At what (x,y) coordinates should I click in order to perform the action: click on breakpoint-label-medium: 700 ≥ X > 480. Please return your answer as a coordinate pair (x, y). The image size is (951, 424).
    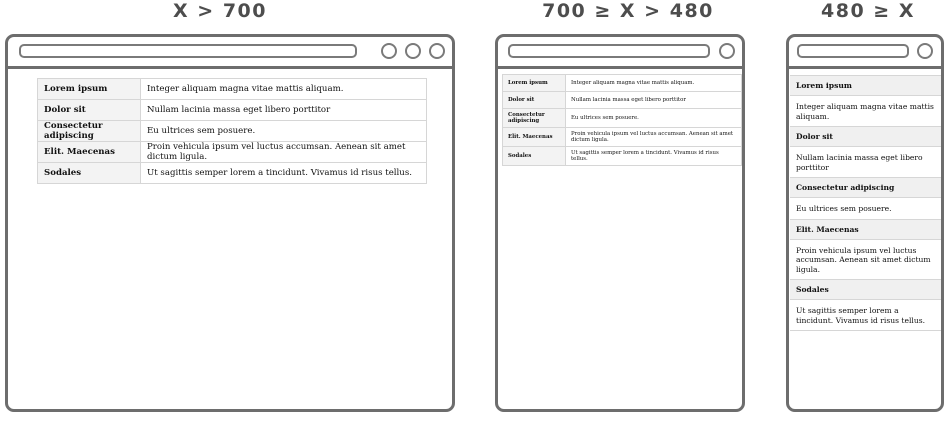
    Looking at the image, I should click on (628, 11).